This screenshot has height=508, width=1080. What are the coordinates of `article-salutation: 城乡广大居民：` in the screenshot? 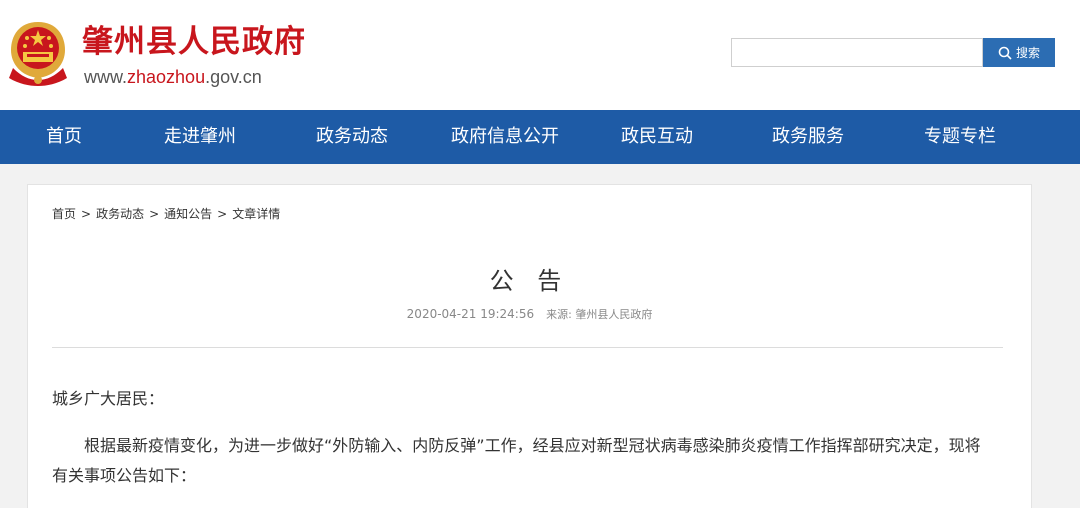 It's located at (108, 398).